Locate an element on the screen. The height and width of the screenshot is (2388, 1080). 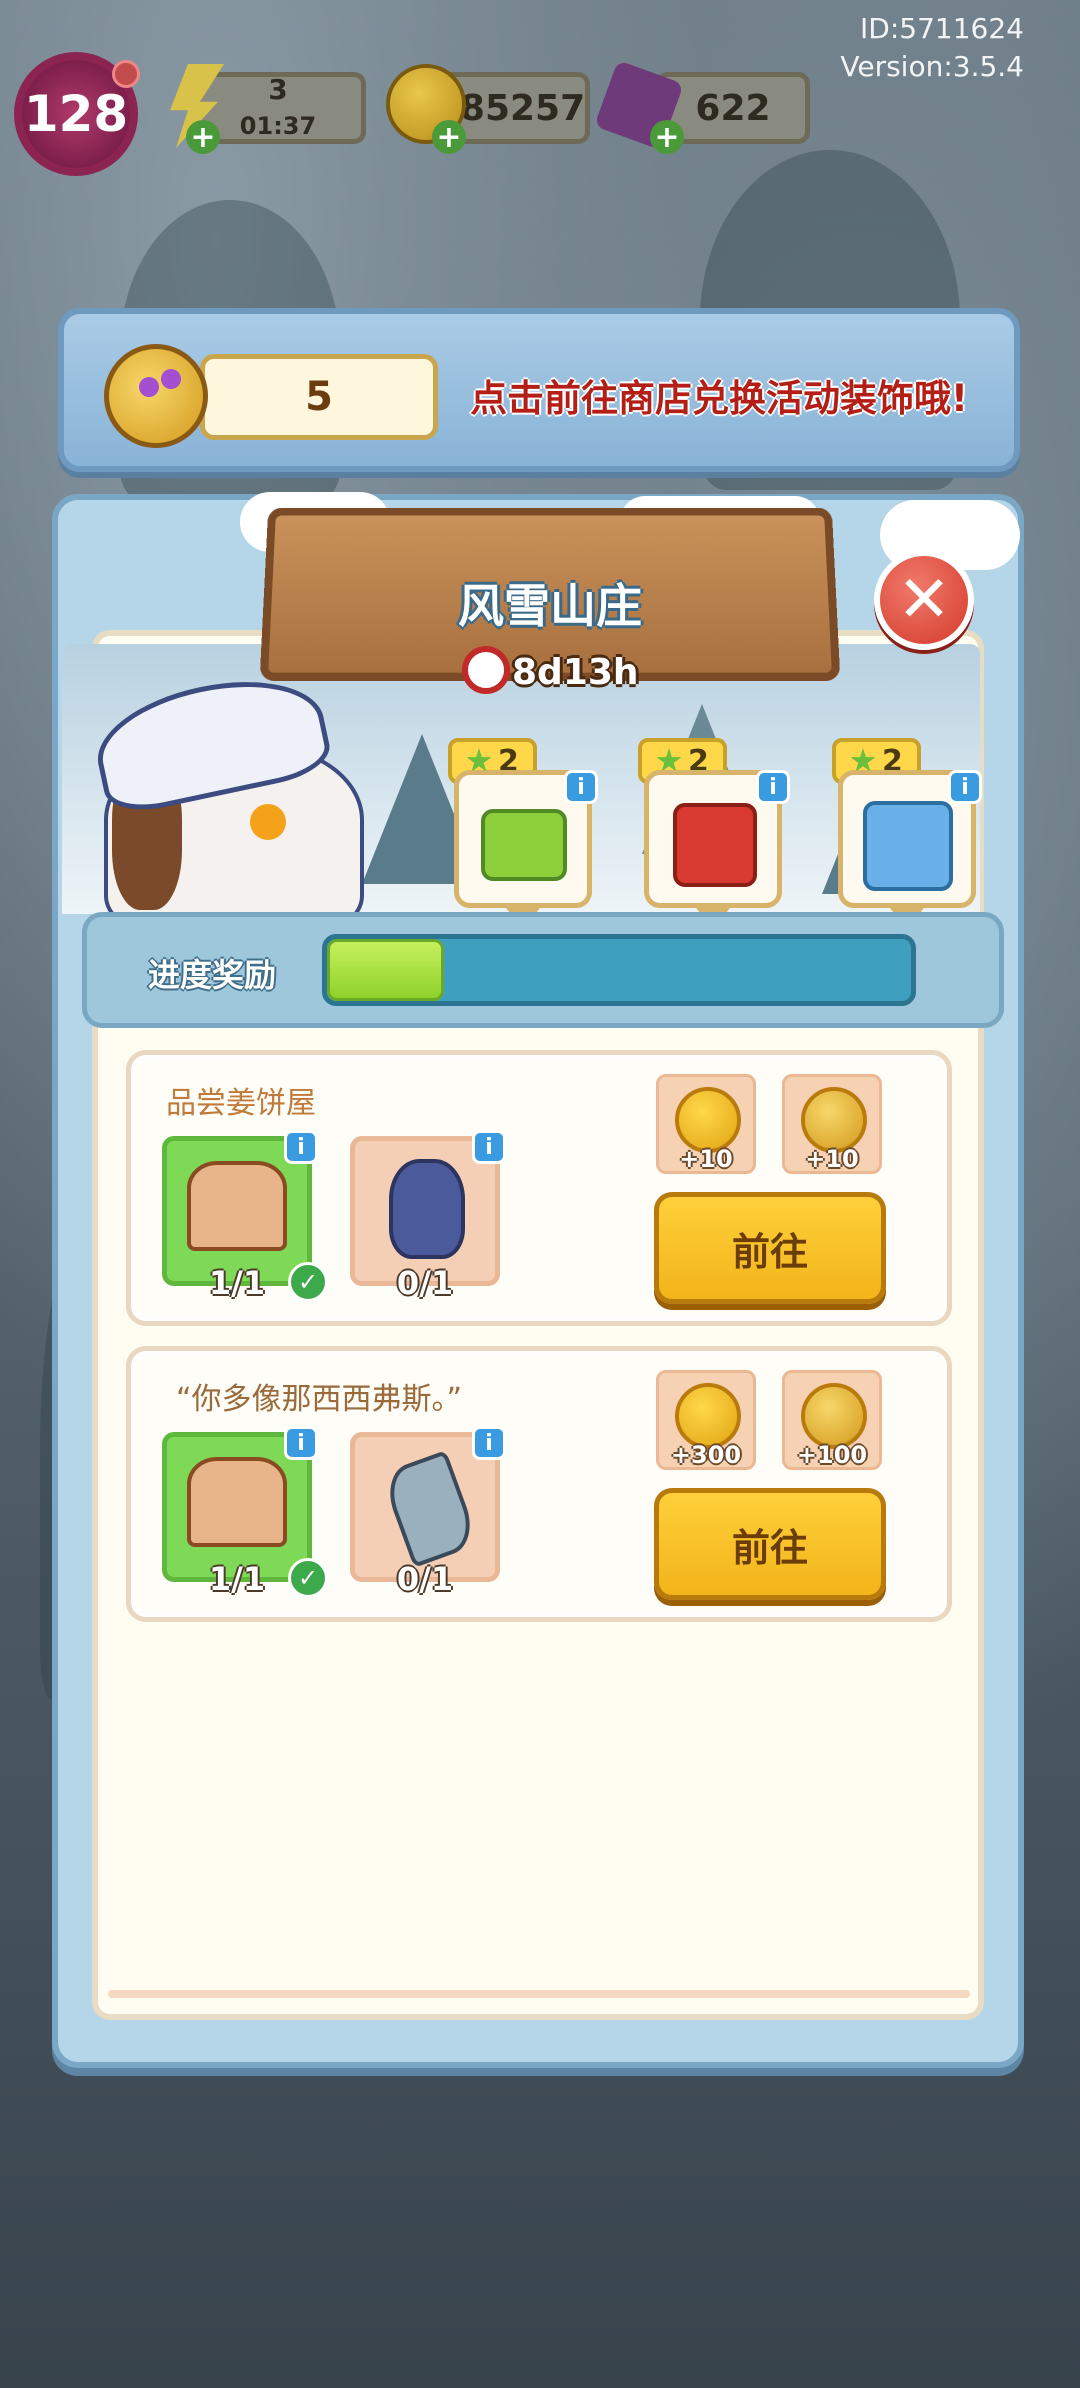
event-title: 风雪山庄 is located at coordinates (550, 603).